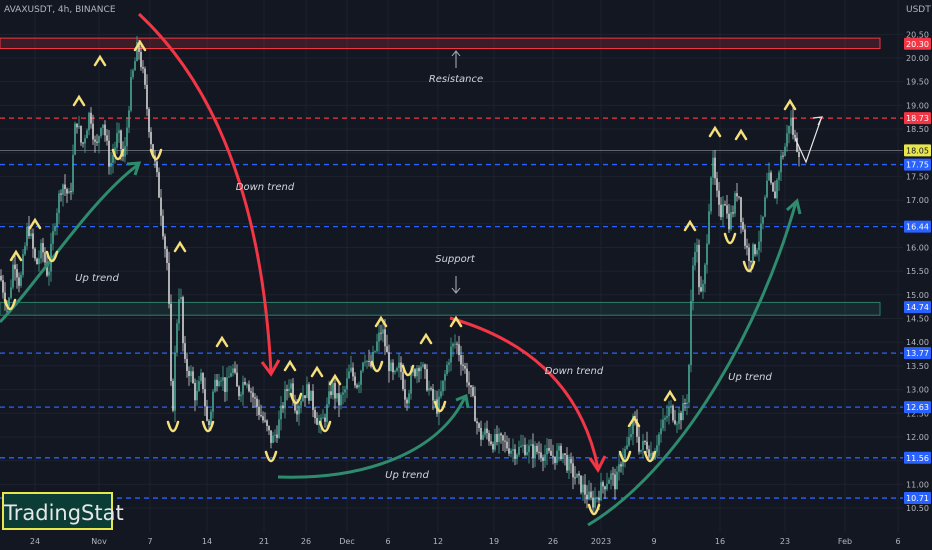  Describe the element at coordinates (456, 59) in the screenshot. I see `resistance-pointer` at that location.